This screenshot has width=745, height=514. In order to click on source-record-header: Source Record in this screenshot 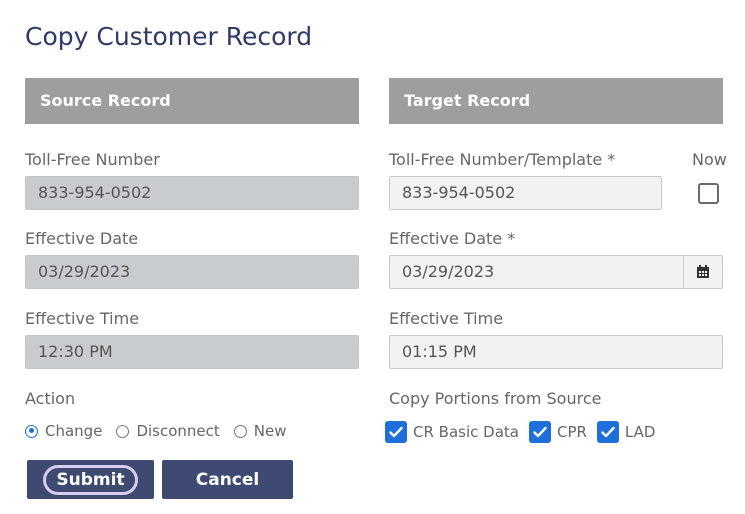, I will do `click(192, 101)`.